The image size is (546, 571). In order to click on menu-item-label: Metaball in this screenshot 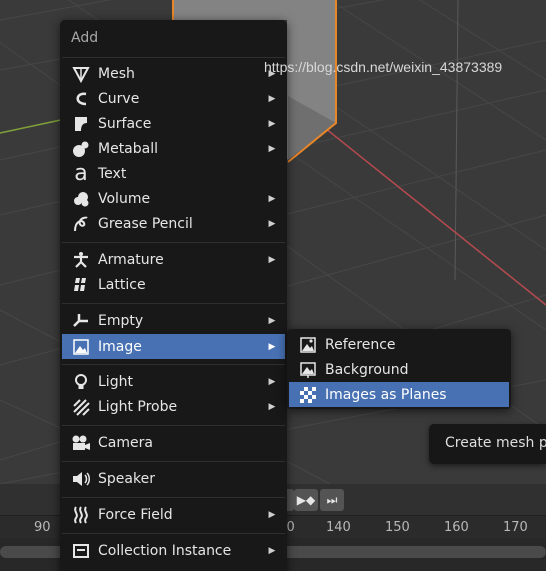, I will do `click(128, 148)`.